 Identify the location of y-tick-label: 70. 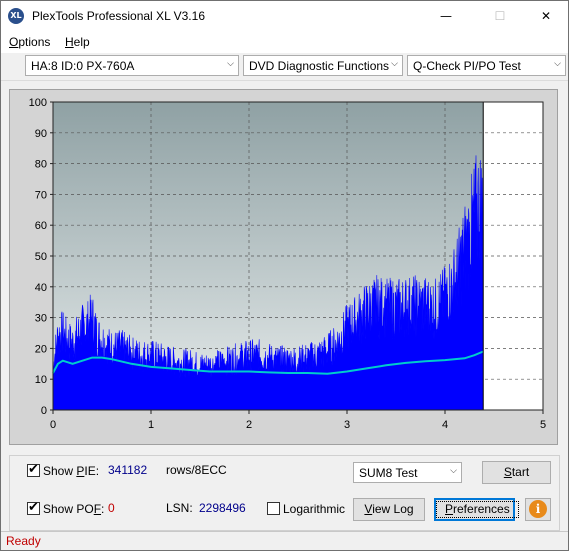
(41, 195).